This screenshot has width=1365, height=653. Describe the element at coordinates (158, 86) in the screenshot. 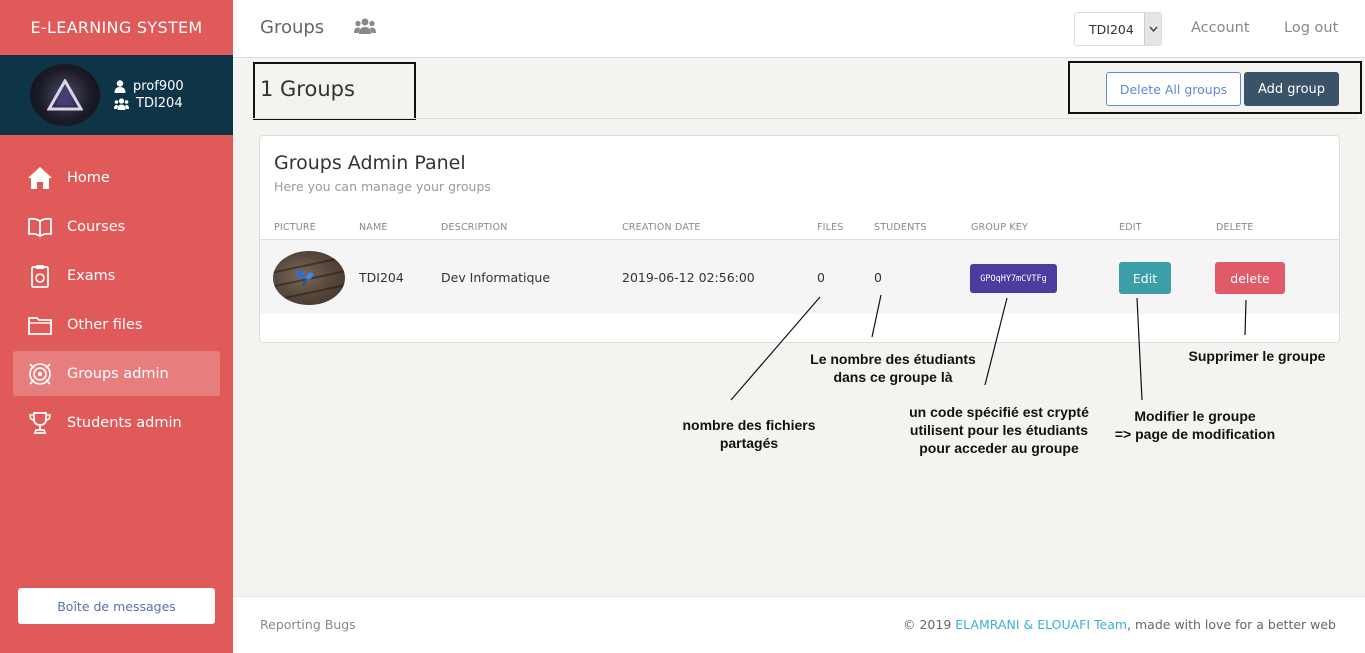

I see `user-name: prof900` at that location.